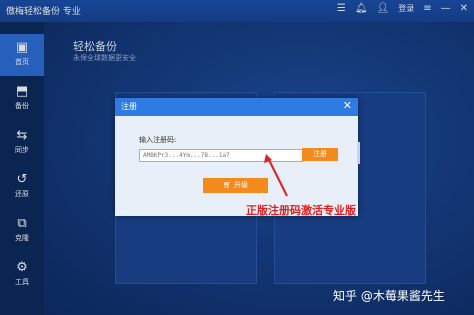  Describe the element at coordinates (389, 296) in the screenshot. I see `watermark: 知乎 @木莓果酱先生` at that location.